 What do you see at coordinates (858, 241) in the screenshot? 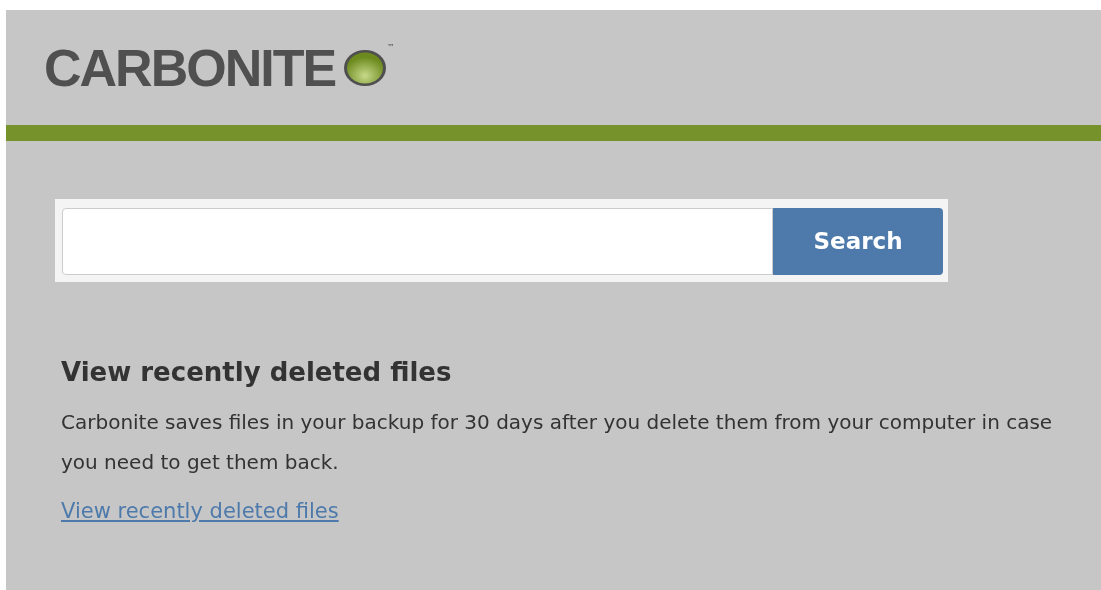
I see `search-button: Search` at bounding box center [858, 241].